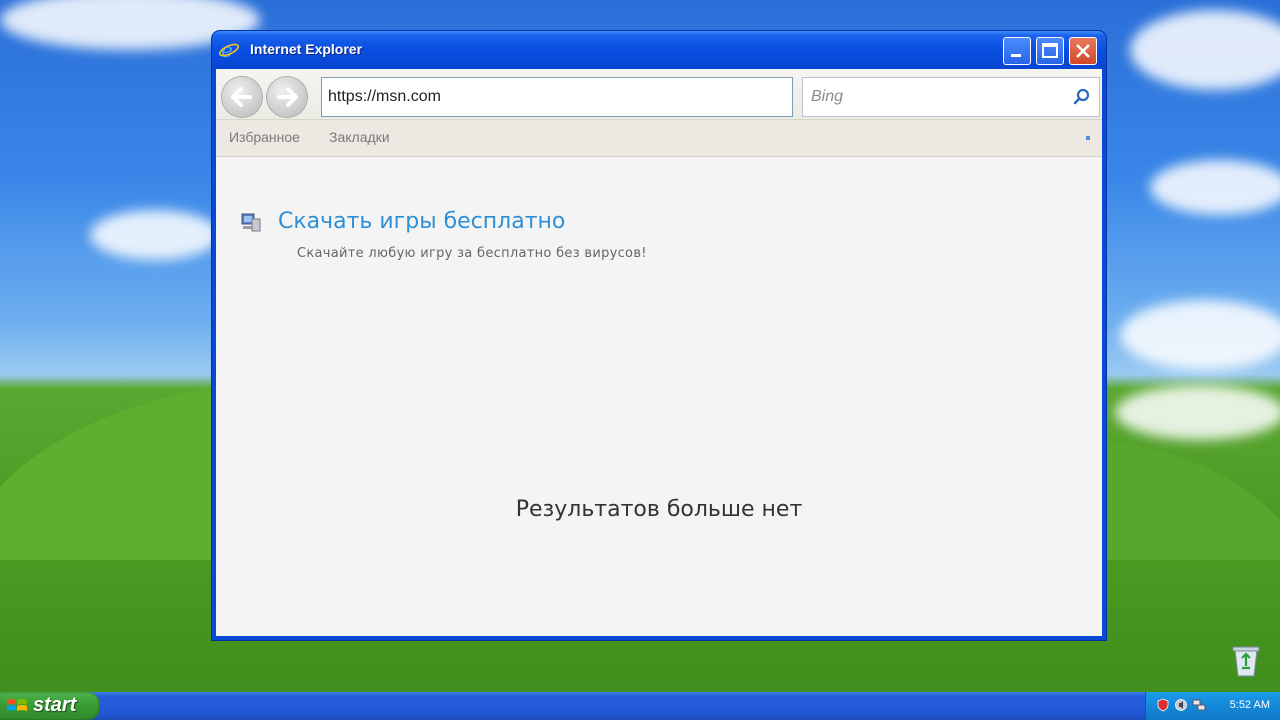 The height and width of the screenshot is (720, 1280). Describe the element at coordinates (359, 137) in the screenshot. I see `favorites-bar-item-bookmarks: Закладки` at that location.